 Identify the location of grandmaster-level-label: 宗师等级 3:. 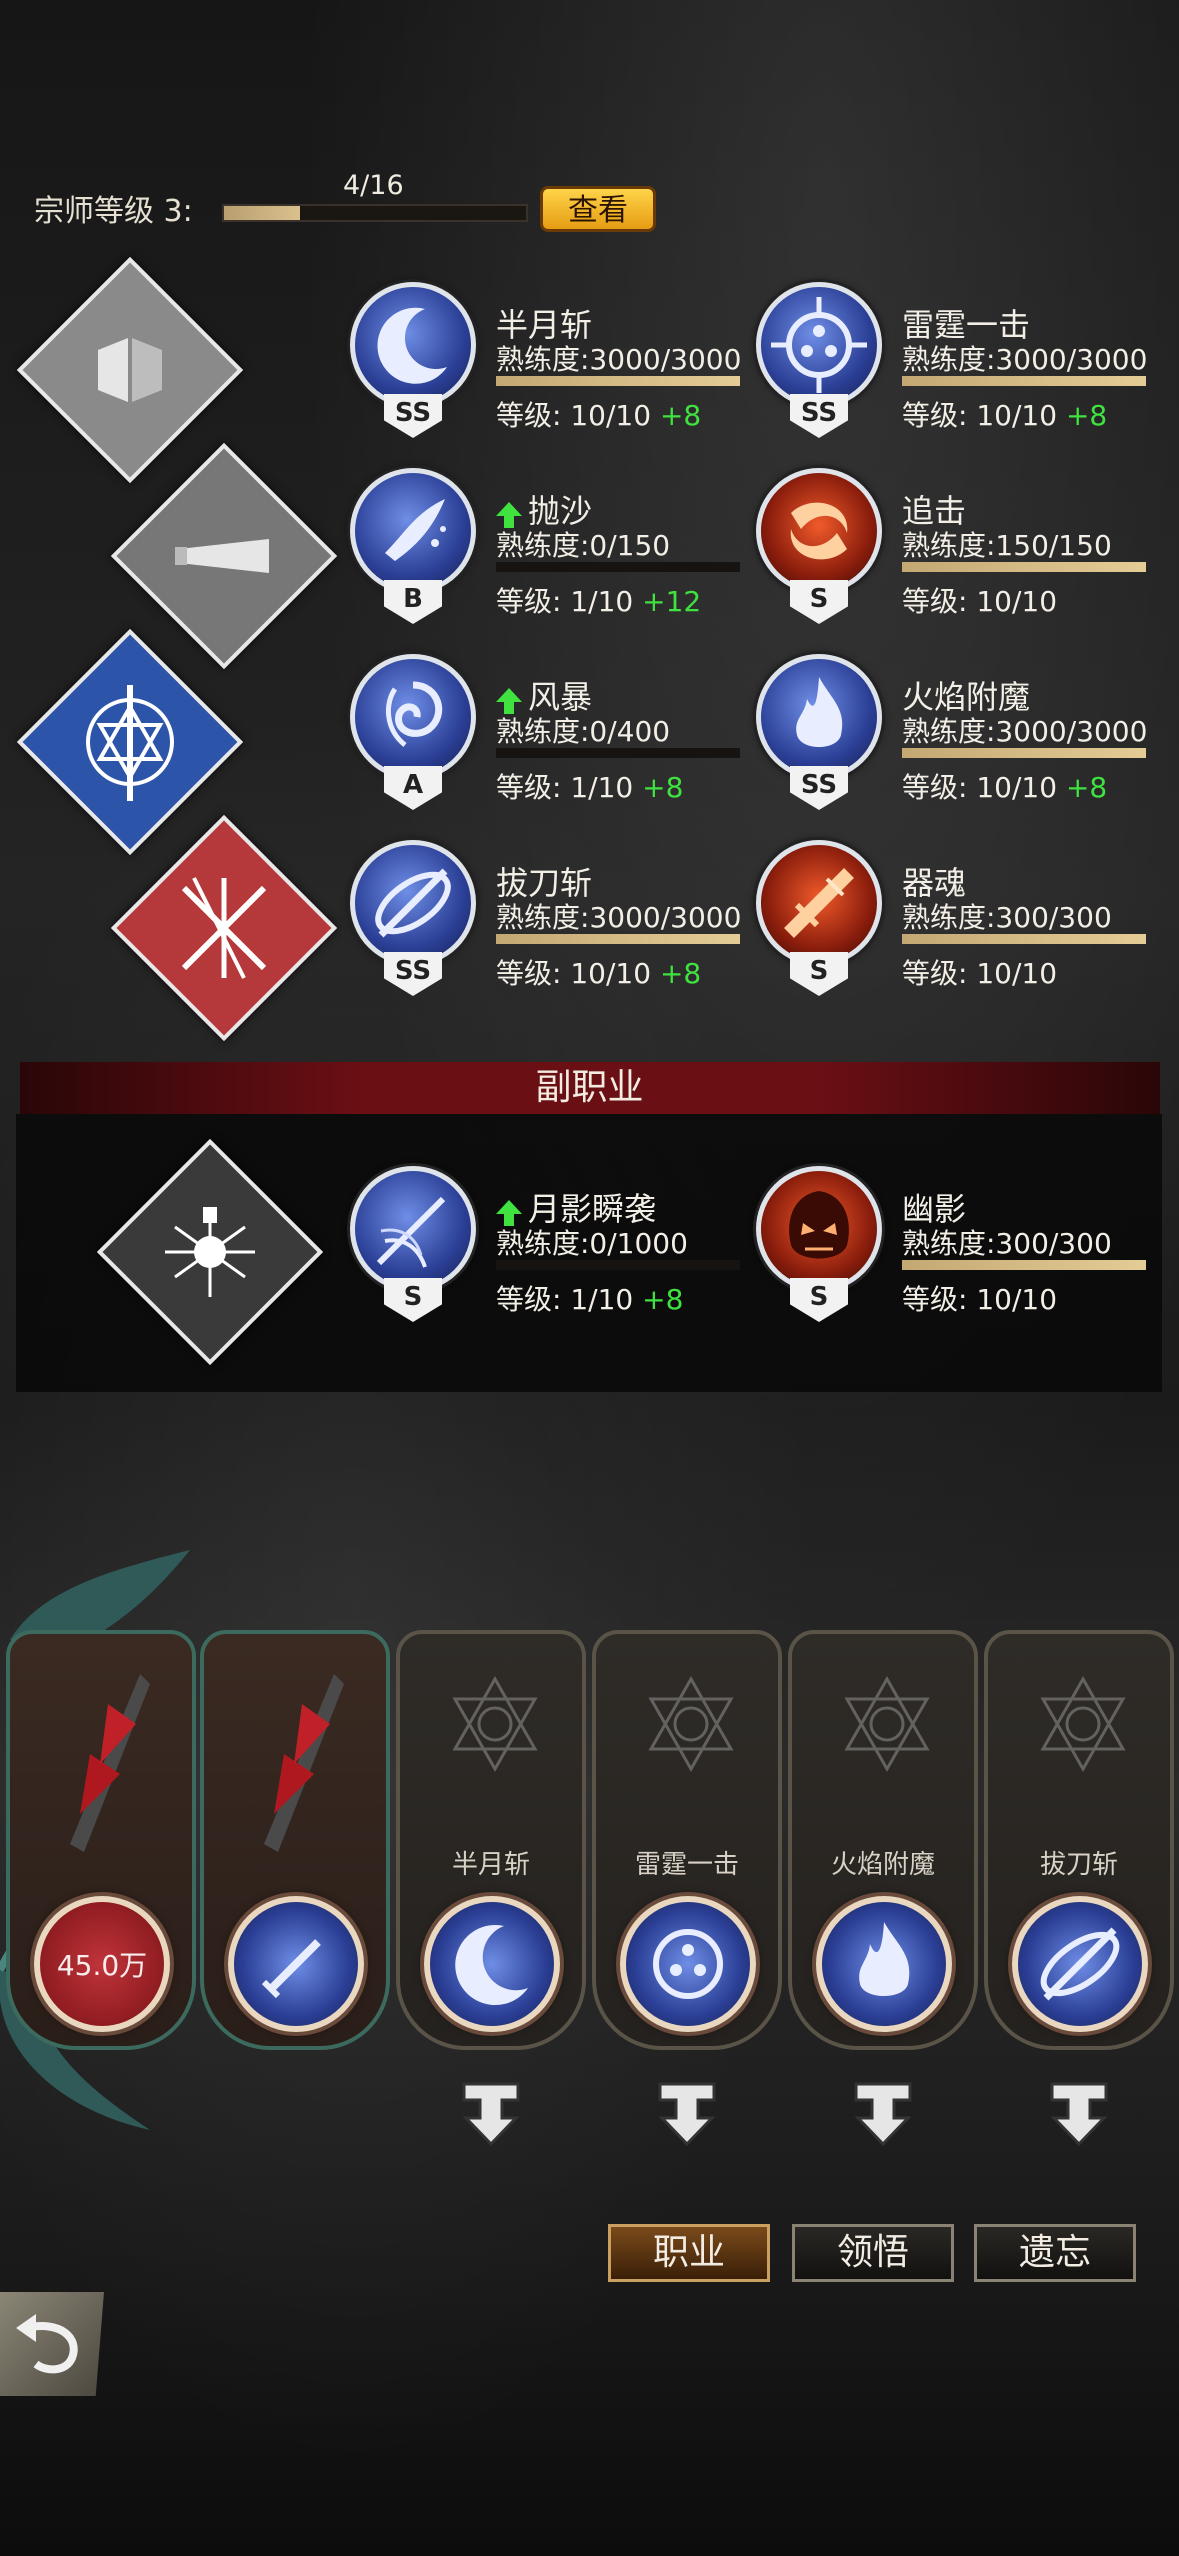
(113, 211).